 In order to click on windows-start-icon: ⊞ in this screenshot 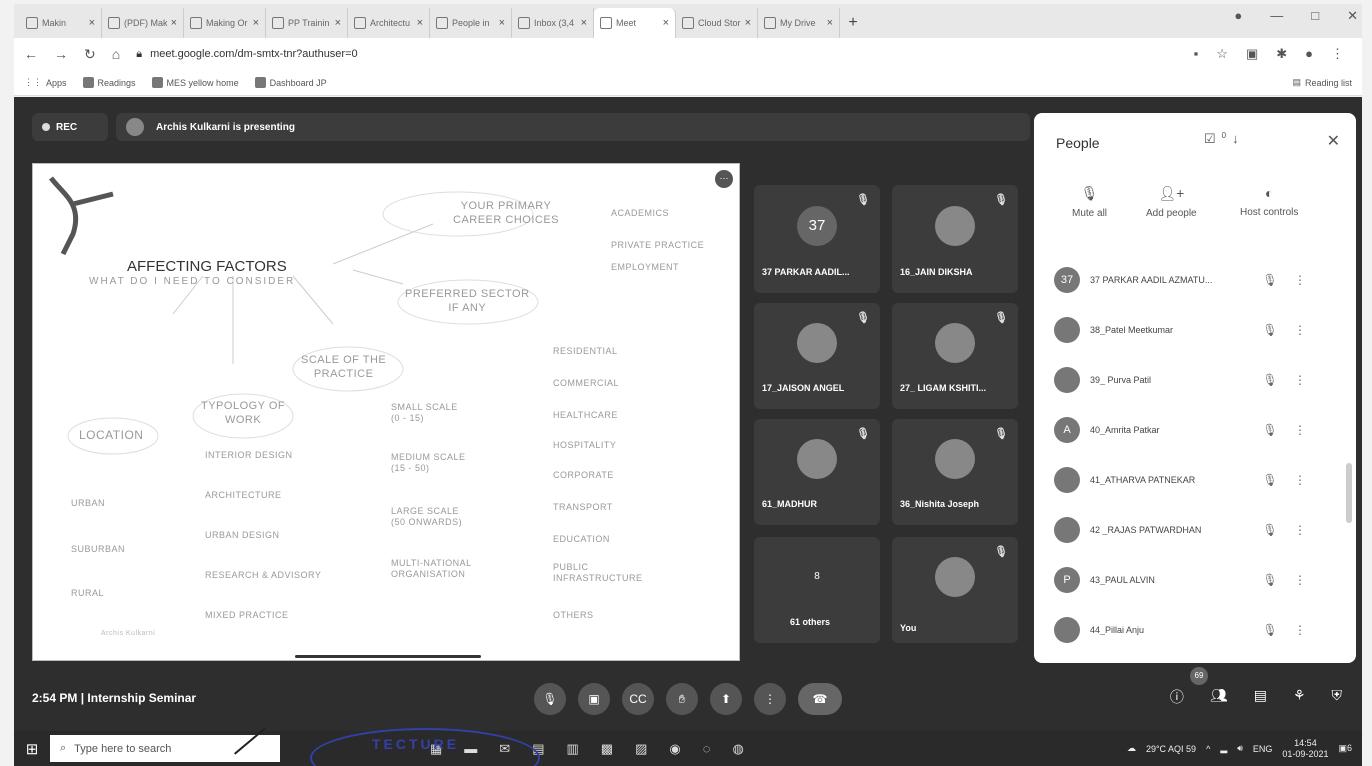, I will do `click(32, 749)`.